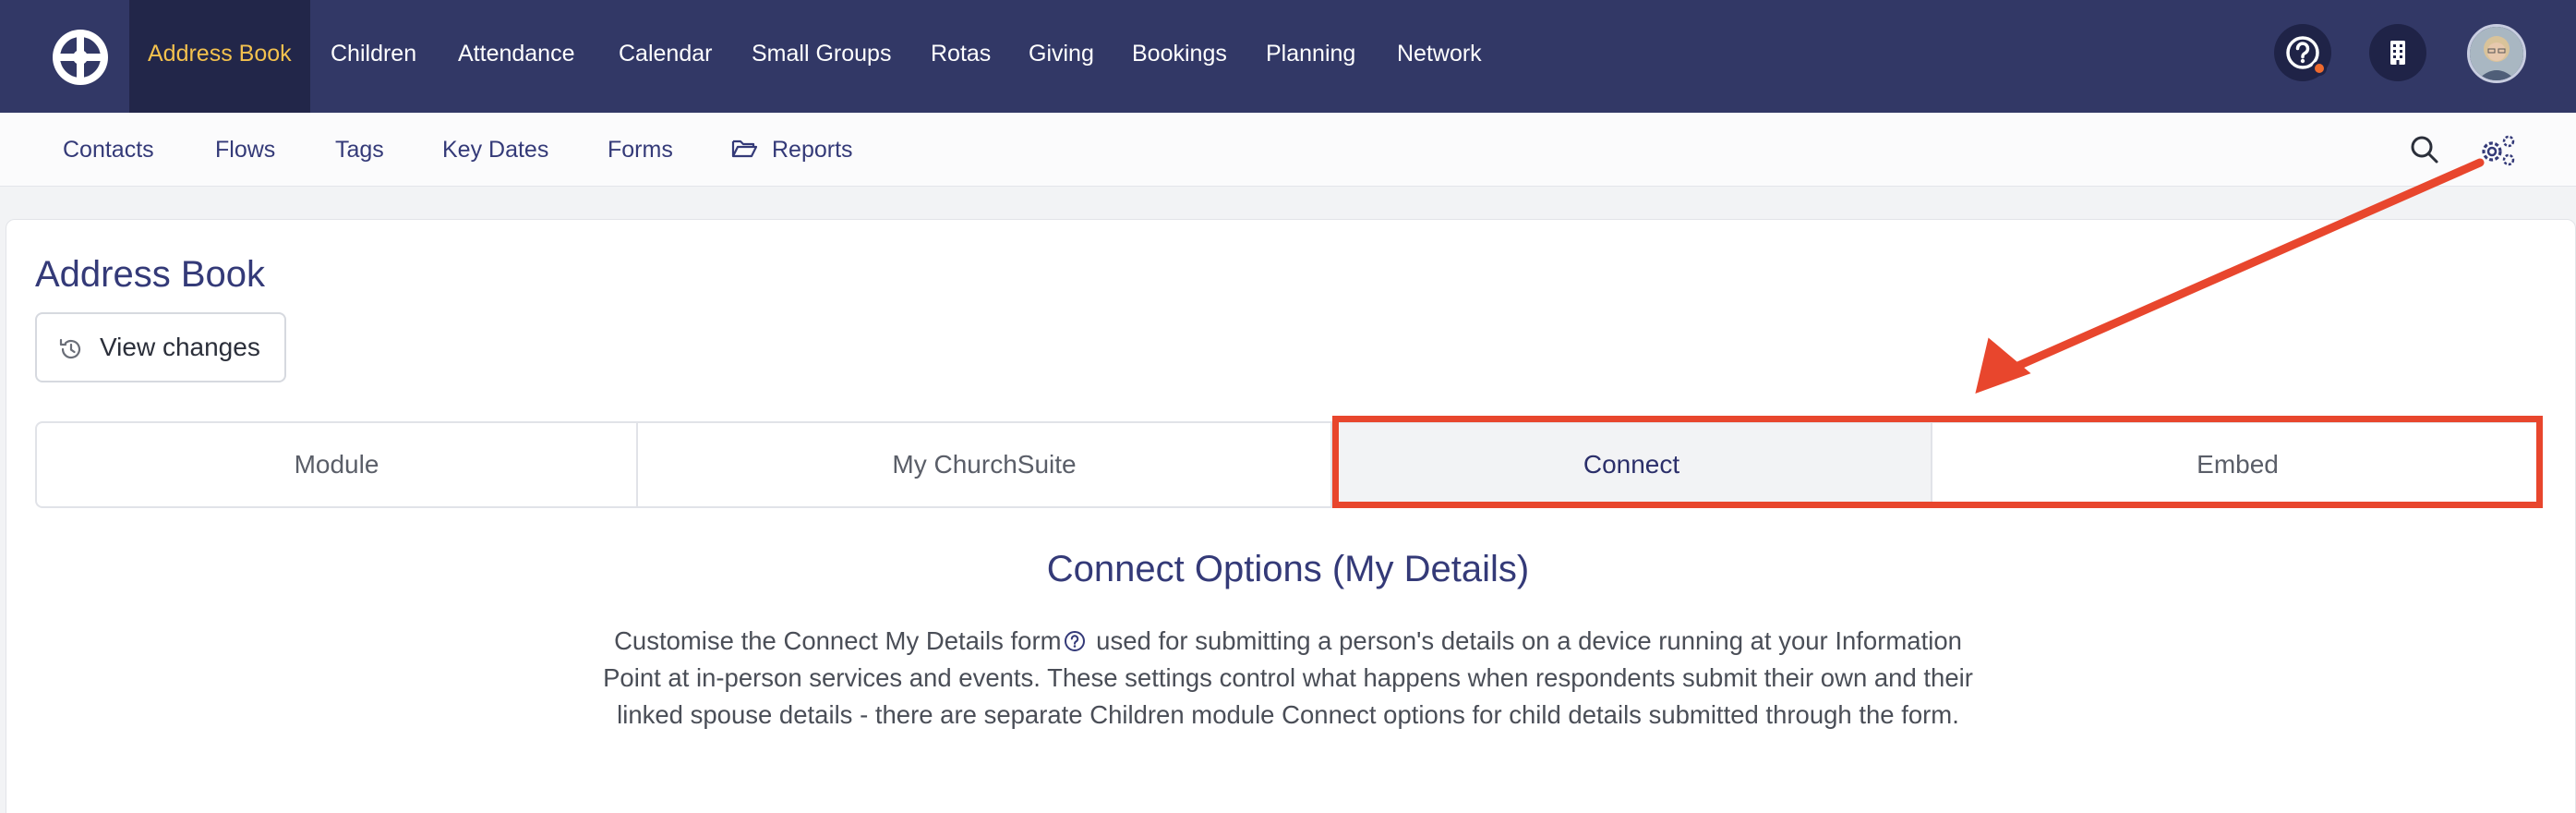 The height and width of the screenshot is (813, 2576). Describe the element at coordinates (1632, 464) in the screenshot. I see `tab-connect: Connect` at that location.